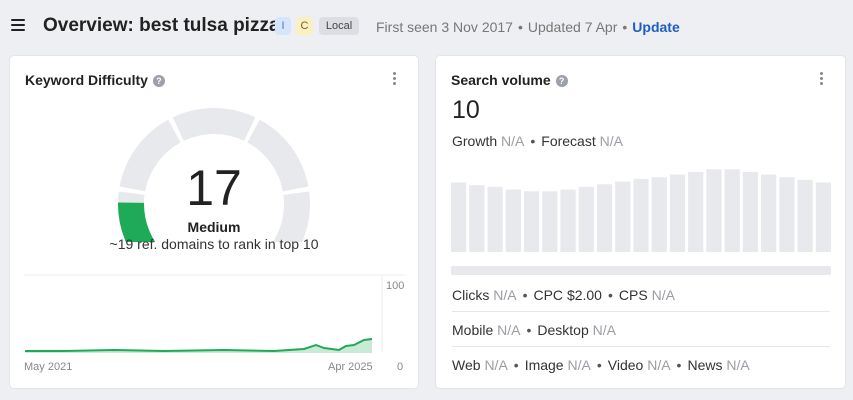 The image size is (853, 400). I want to click on keyword-difficulty-label: Keyword Difficulty, so click(86, 80).